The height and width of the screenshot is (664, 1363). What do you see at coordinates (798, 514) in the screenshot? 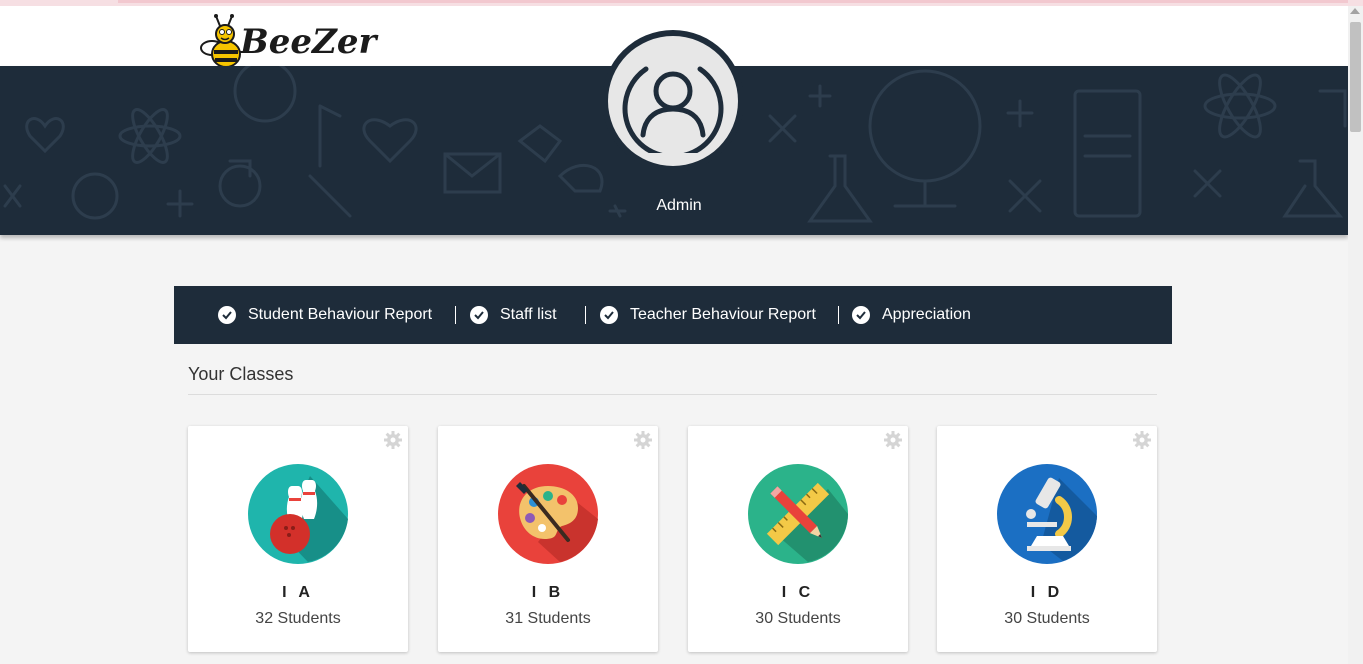
I see `ruler-pencil-icon` at bounding box center [798, 514].